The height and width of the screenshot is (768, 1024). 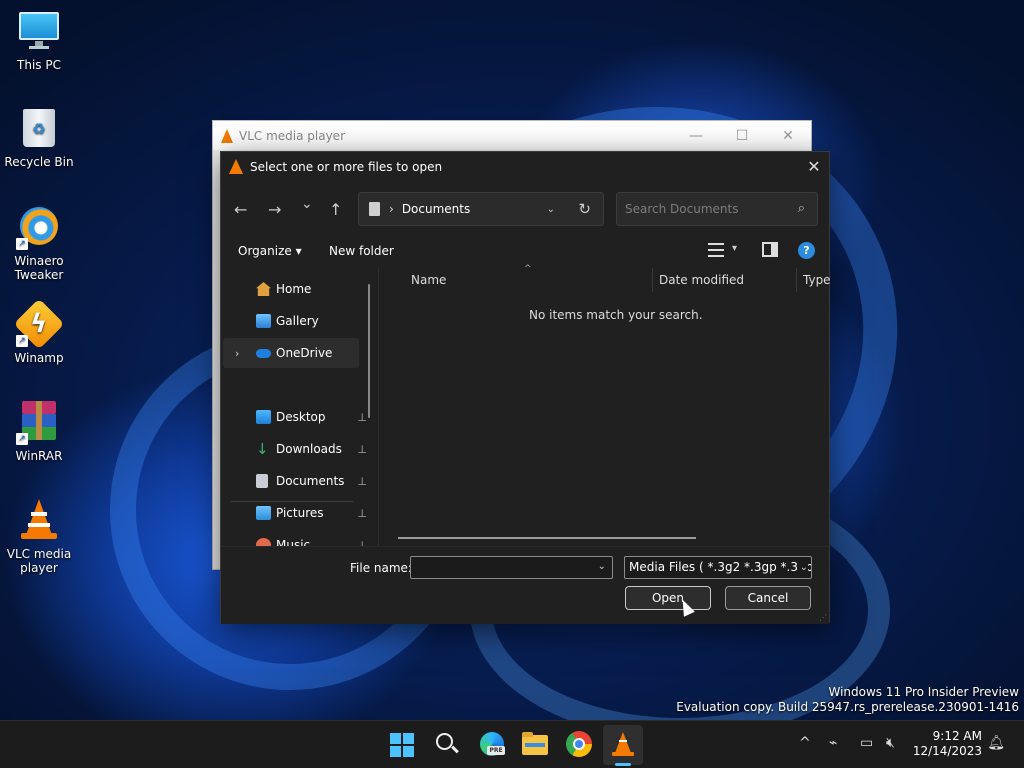 What do you see at coordinates (38, 423) in the screenshot?
I see `winrar-icon: ↗` at bounding box center [38, 423].